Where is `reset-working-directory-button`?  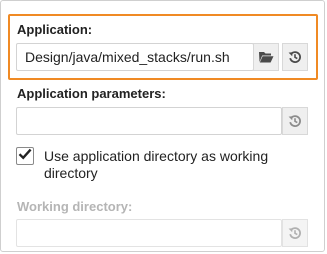 reset-working-directory-button is located at coordinates (295, 233).